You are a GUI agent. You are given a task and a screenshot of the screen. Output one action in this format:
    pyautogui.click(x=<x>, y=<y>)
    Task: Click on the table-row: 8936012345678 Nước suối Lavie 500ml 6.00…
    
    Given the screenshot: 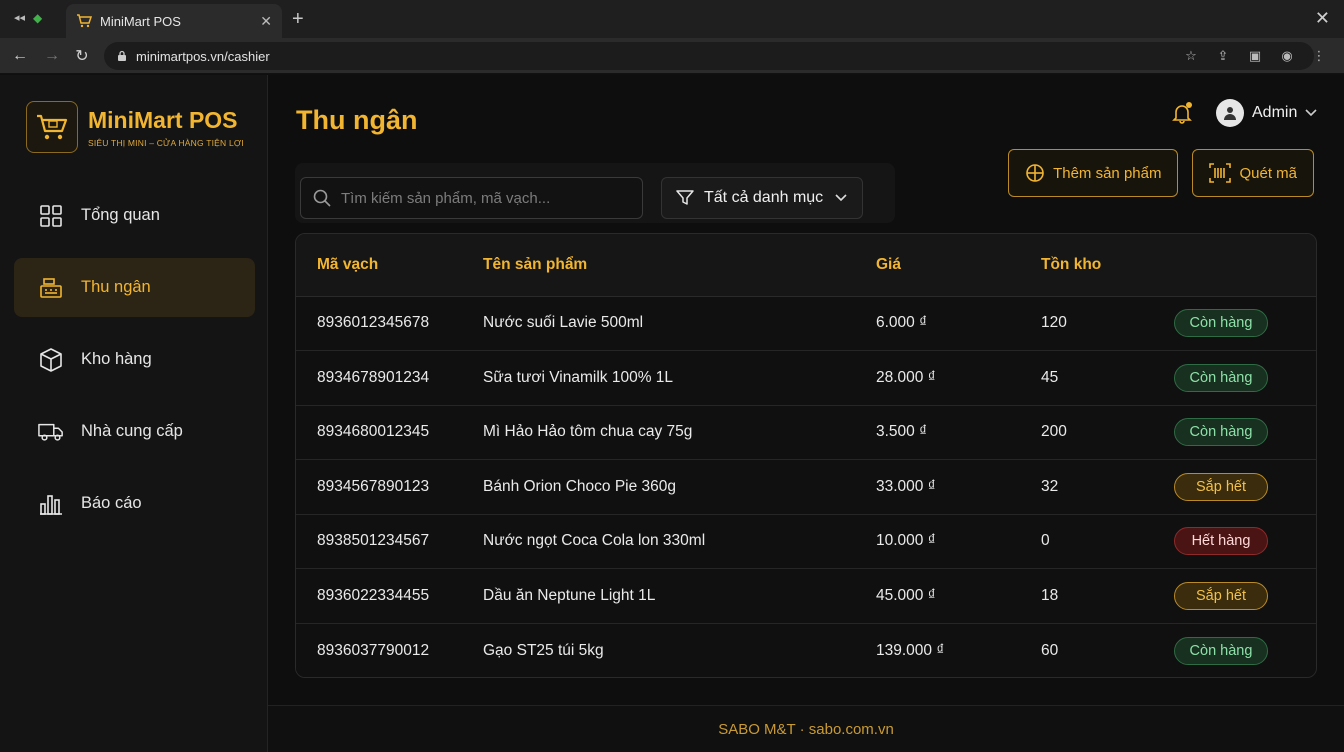 What is the action you would take?
    pyautogui.click(x=806, y=323)
    